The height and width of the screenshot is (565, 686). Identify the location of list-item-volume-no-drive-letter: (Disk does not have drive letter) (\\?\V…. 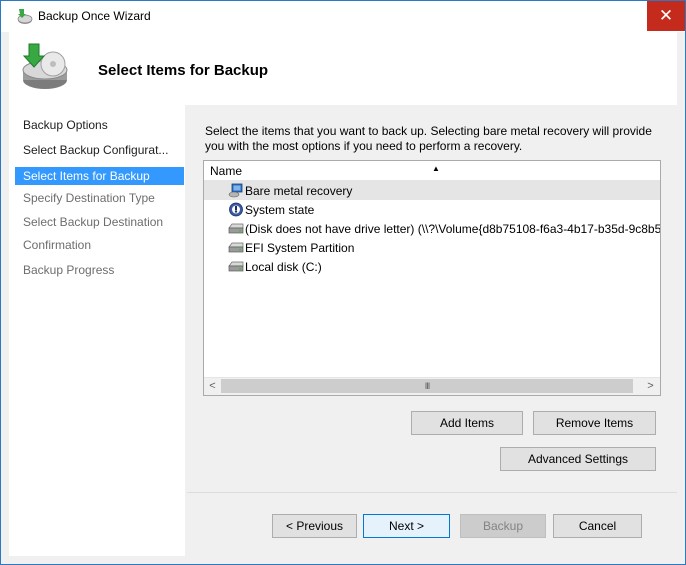
(432, 228).